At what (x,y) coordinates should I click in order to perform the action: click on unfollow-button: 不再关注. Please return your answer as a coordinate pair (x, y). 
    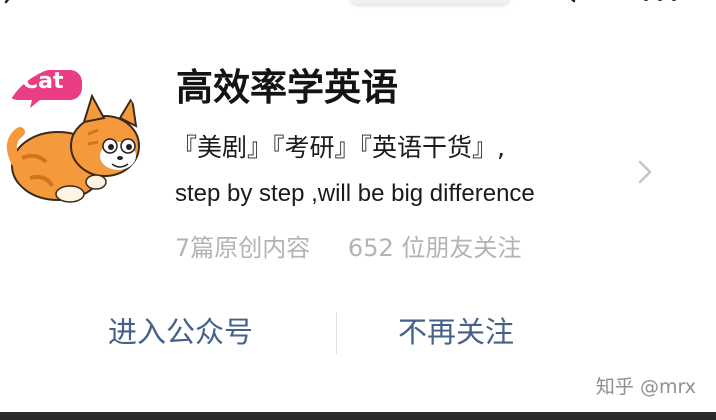
    Looking at the image, I should click on (456, 332).